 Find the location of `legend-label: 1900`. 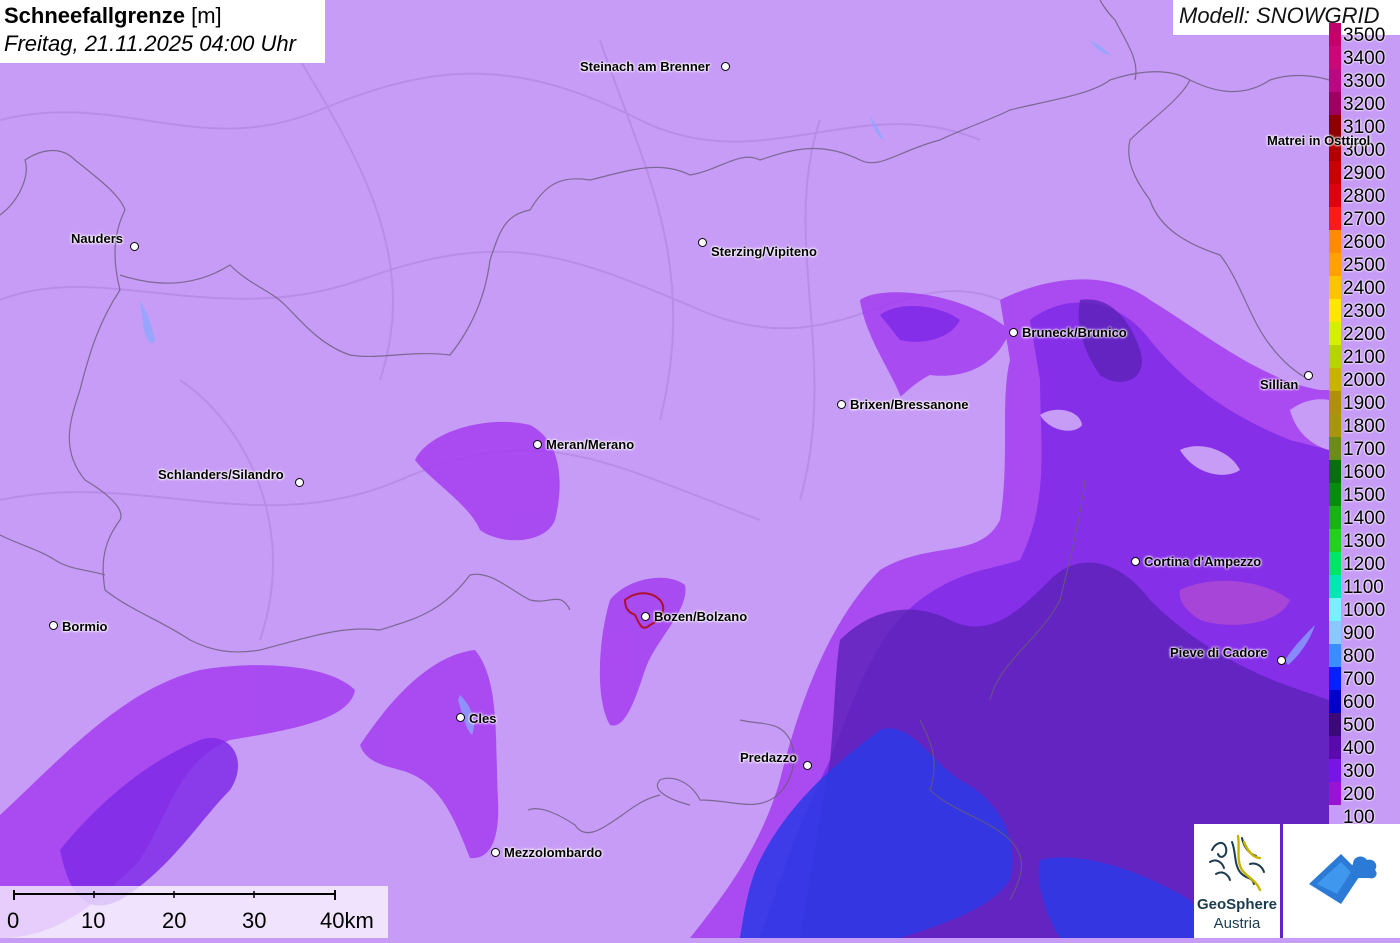

legend-label: 1900 is located at coordinates (1364, 403).